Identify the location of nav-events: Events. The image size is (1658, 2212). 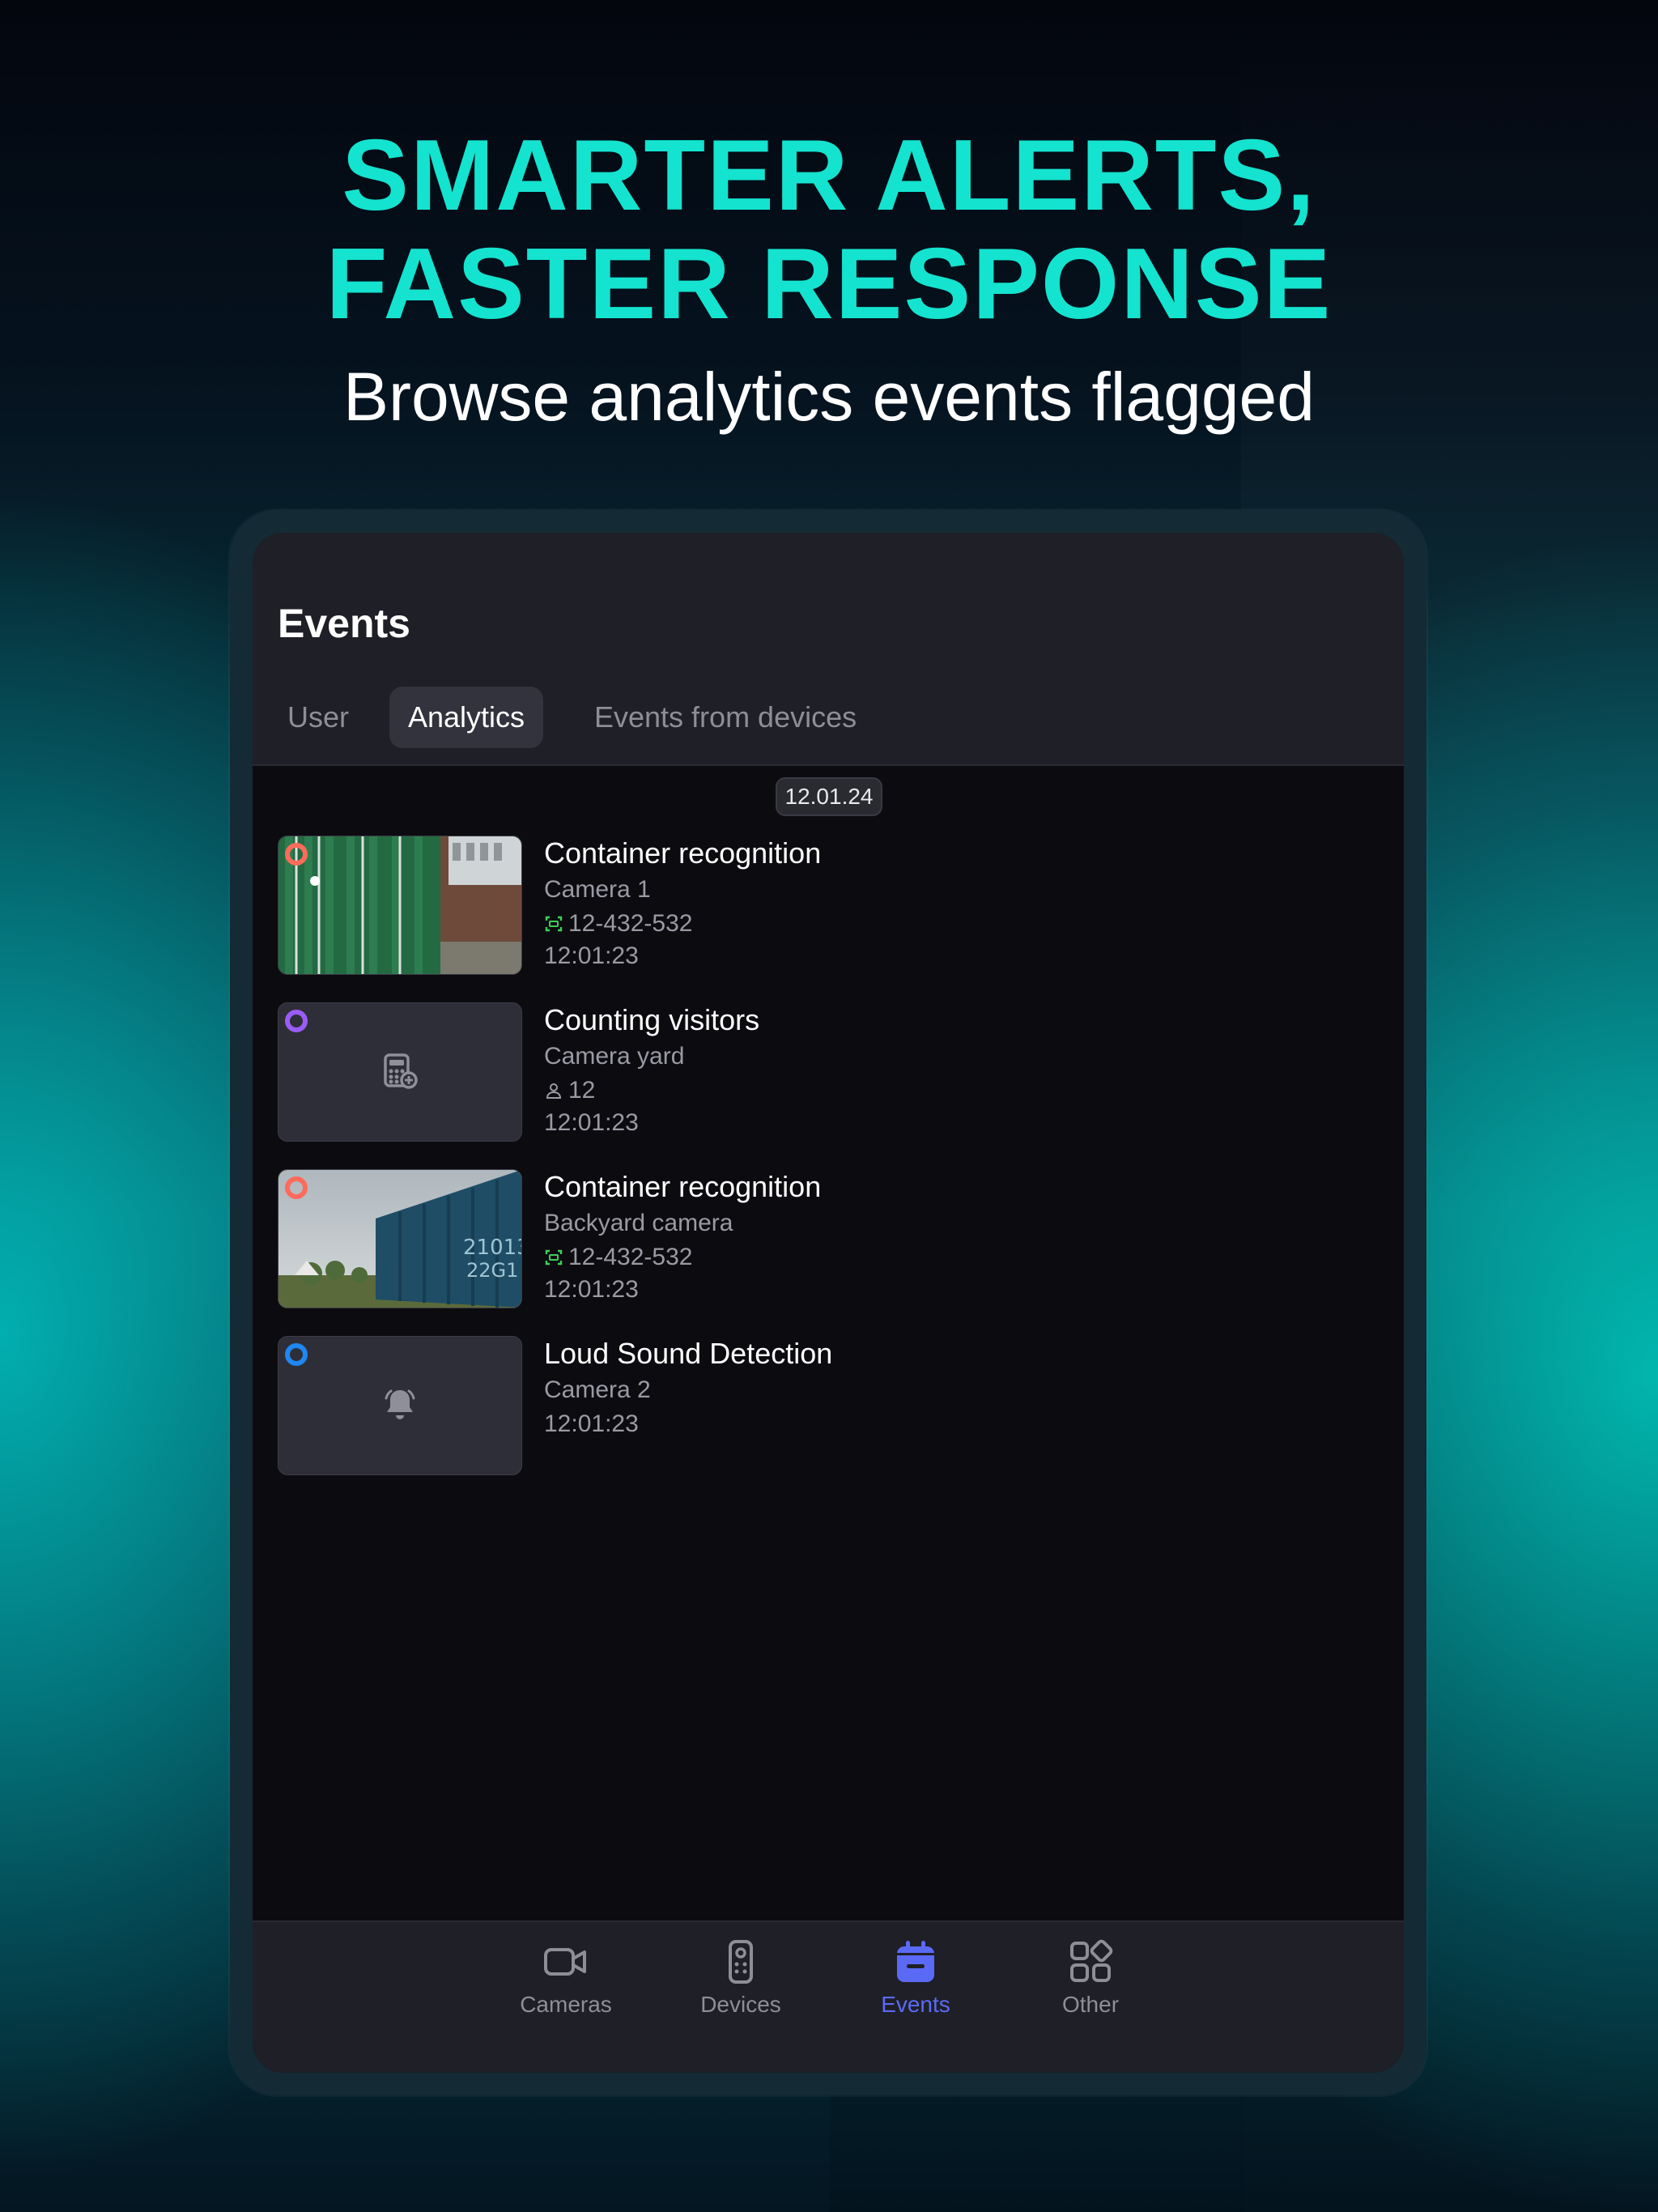
(915, 1978).